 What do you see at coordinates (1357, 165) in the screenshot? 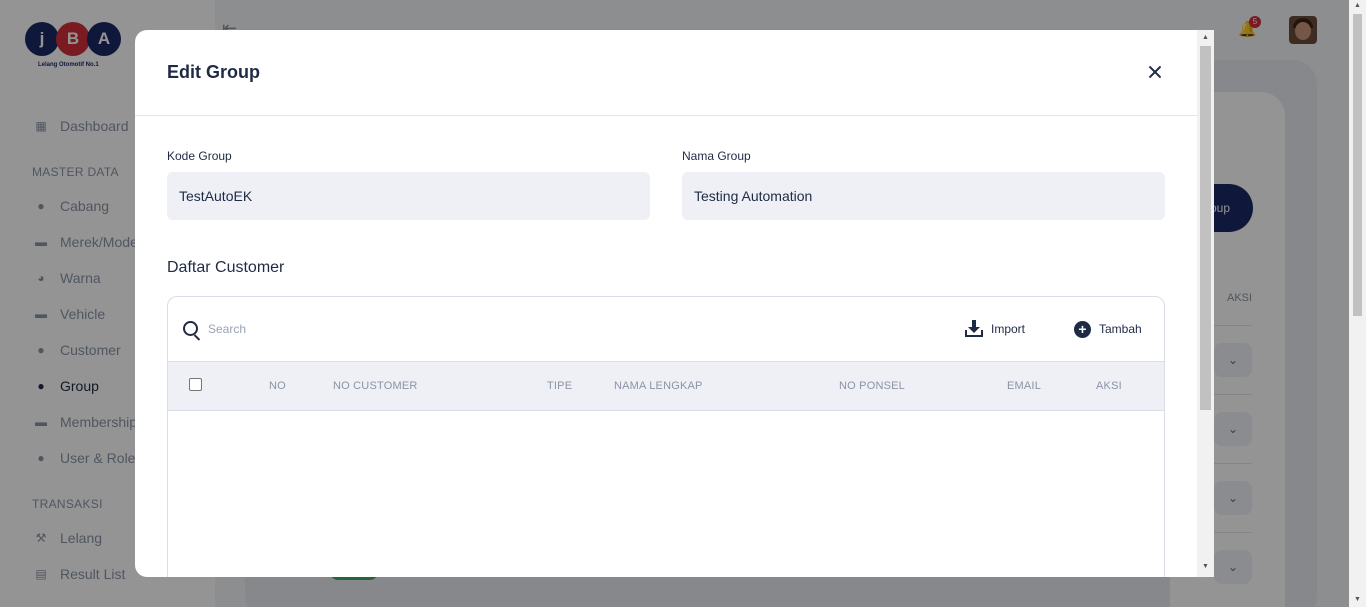
I see `page-scrollbar-thumb` at bounding box center [1357, 165].